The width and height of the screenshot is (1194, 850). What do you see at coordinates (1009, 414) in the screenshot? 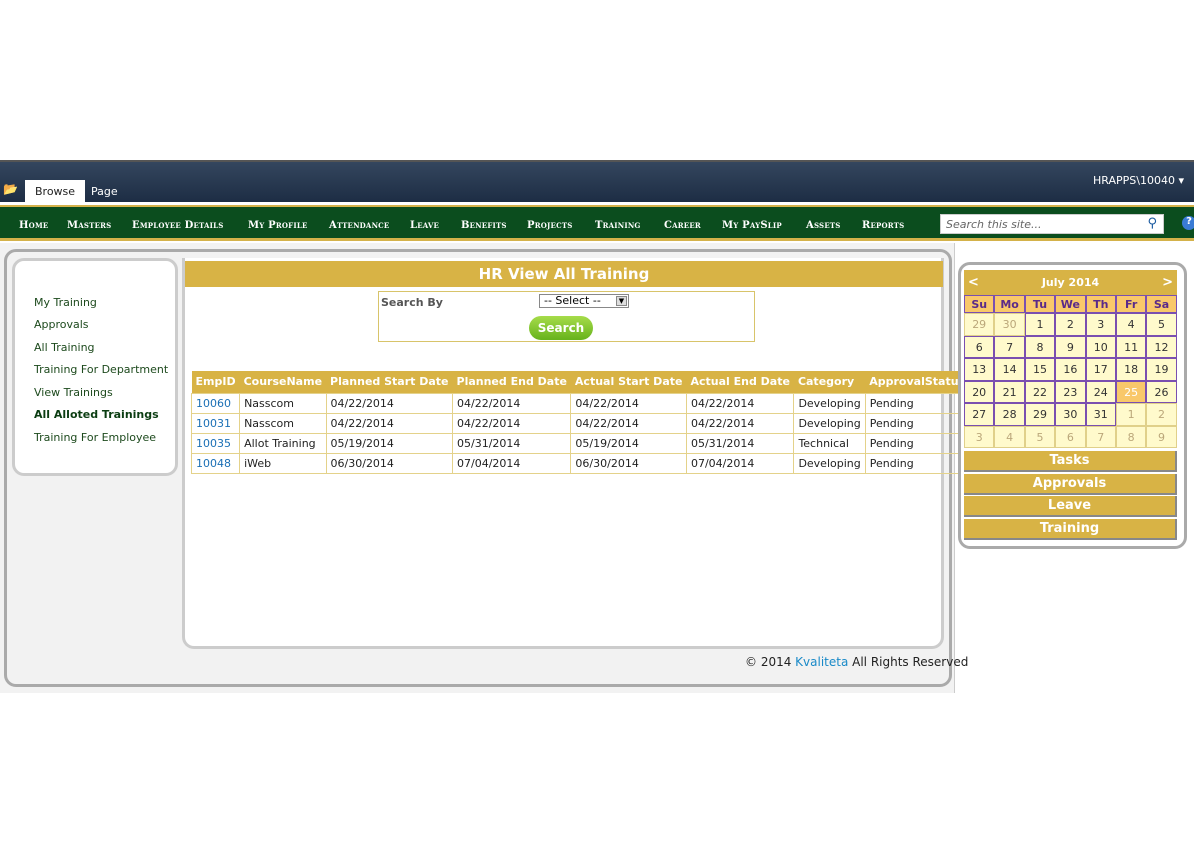
I see `calendar-day: 28` at bounding box center [1009, 414].